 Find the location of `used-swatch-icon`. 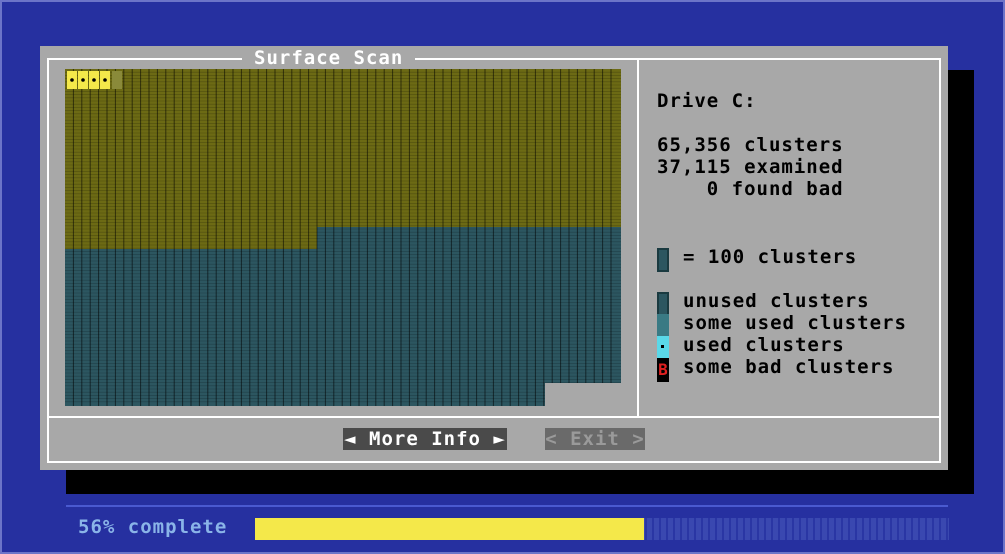

used-swatch-icon is located at coordinates (663, 348).